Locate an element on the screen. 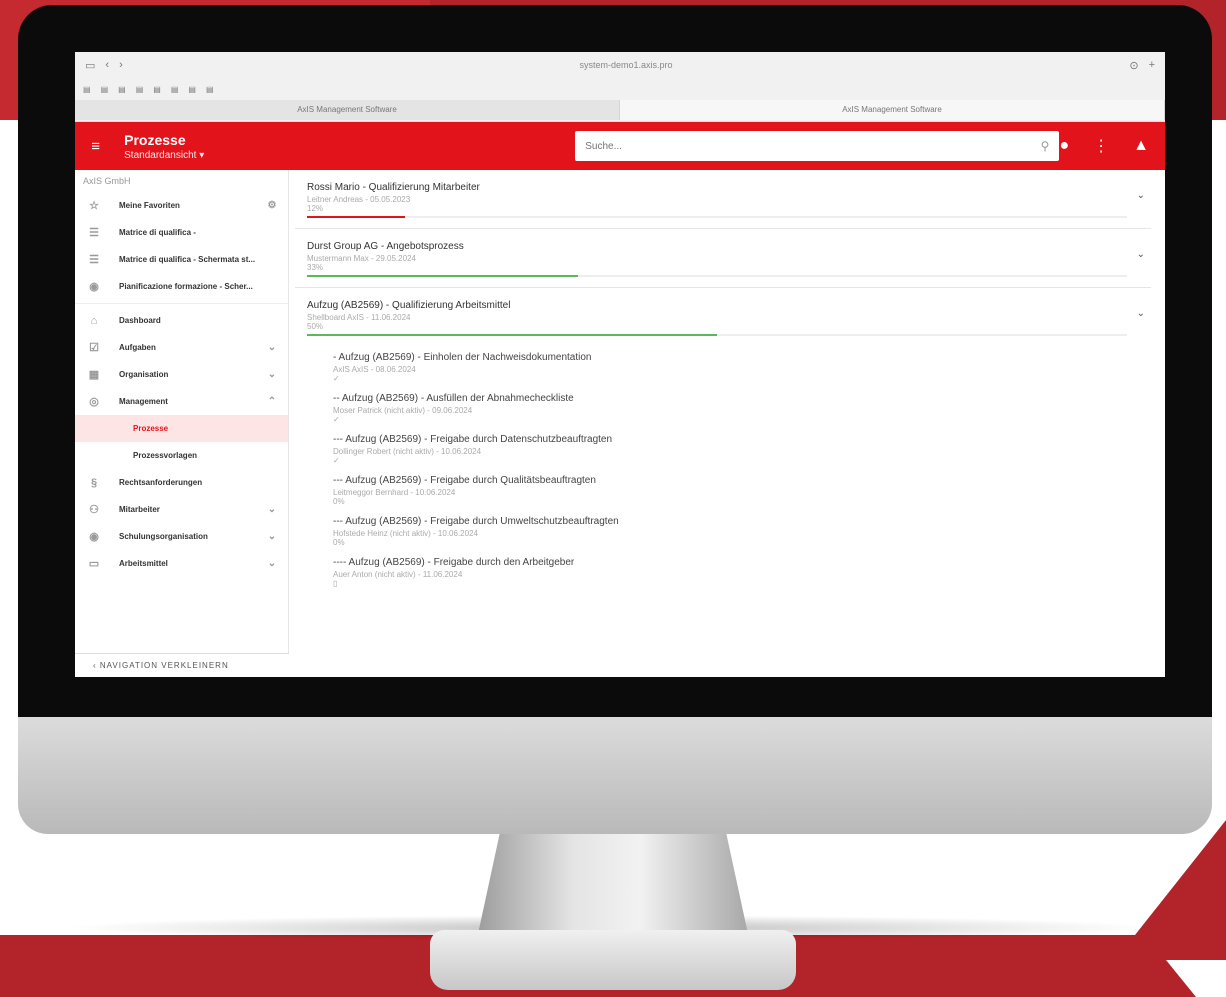  sidebar-item-employees: ⚇ Mitarbeiter ⌄ is located at coordinates (181, 509).